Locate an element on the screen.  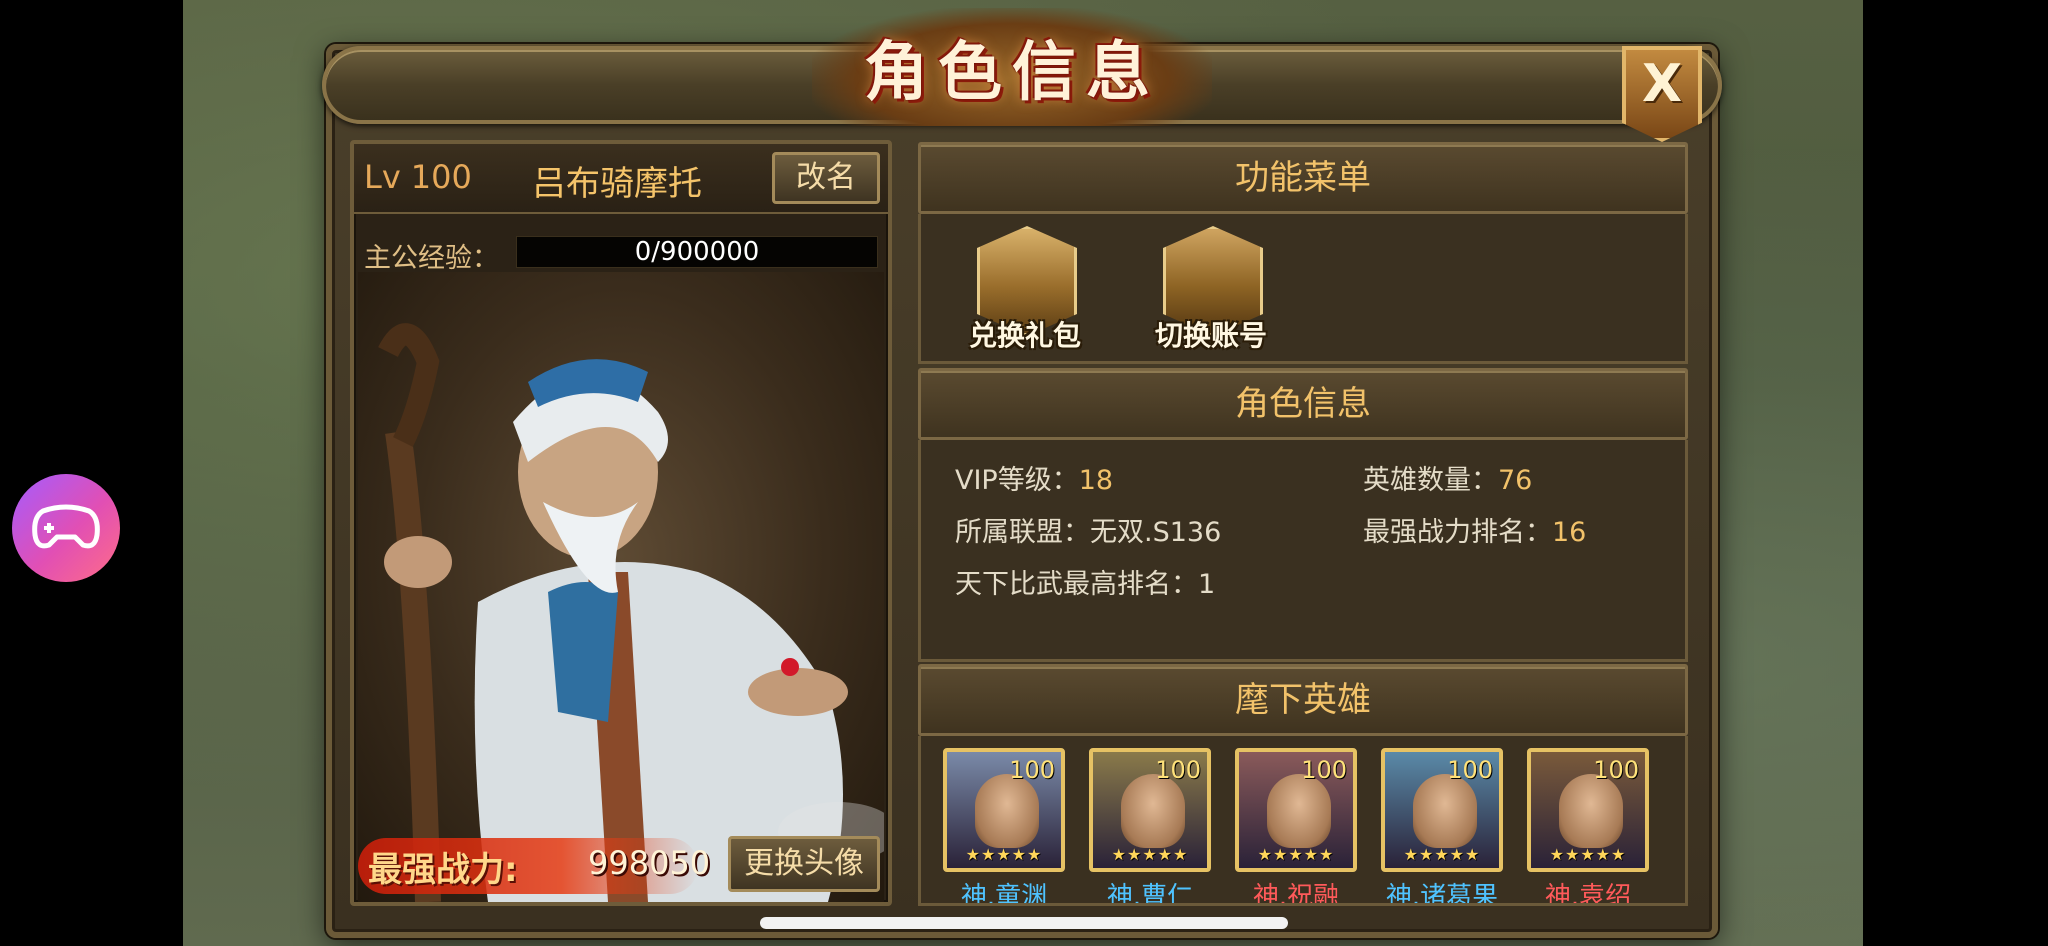
letterbox-left is located at coordinates (91, 473).